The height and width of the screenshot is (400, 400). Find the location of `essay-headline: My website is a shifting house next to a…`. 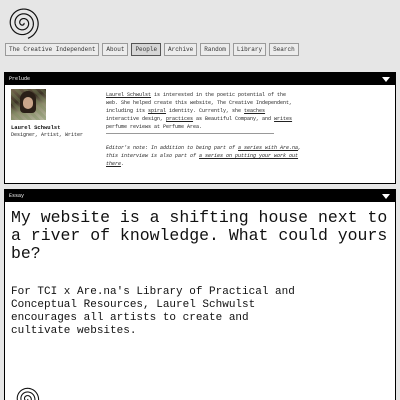

essay-headline: My website is a shifting house next to a… is located at coordinates (199, 235).